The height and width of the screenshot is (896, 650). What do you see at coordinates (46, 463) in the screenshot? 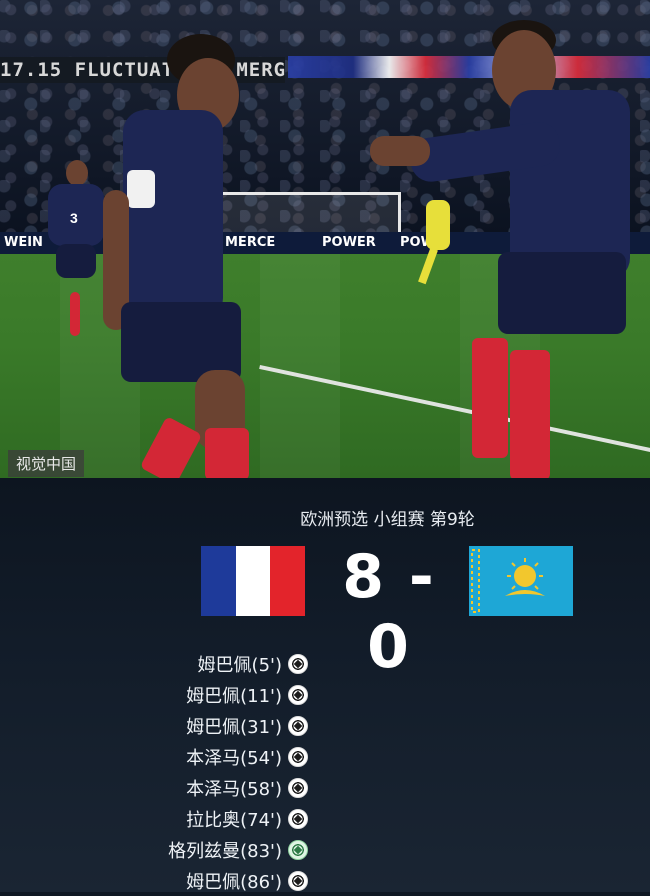
I see `watermark: 视觉中国` at bounding box center [46, 463].